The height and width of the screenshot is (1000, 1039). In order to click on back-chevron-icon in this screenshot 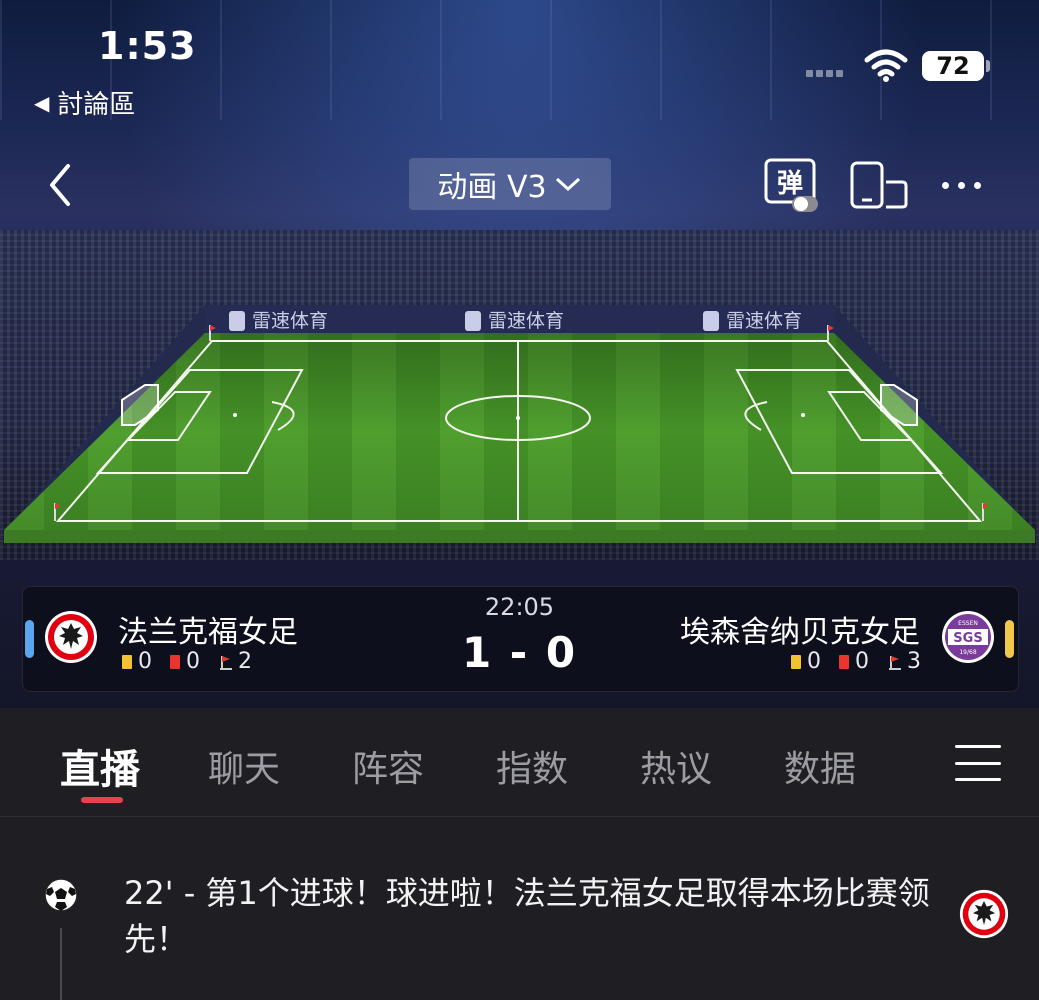, I will do `click(62, 185)`.